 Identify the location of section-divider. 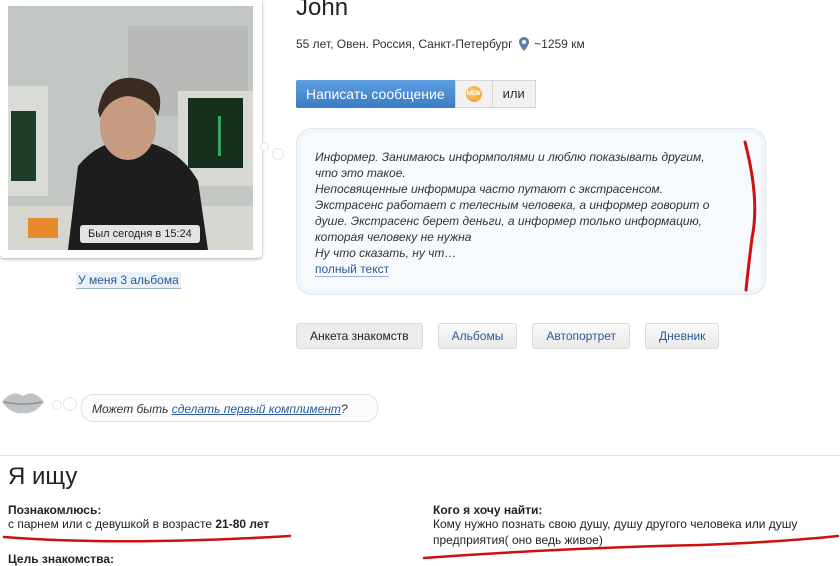
(420, 455).